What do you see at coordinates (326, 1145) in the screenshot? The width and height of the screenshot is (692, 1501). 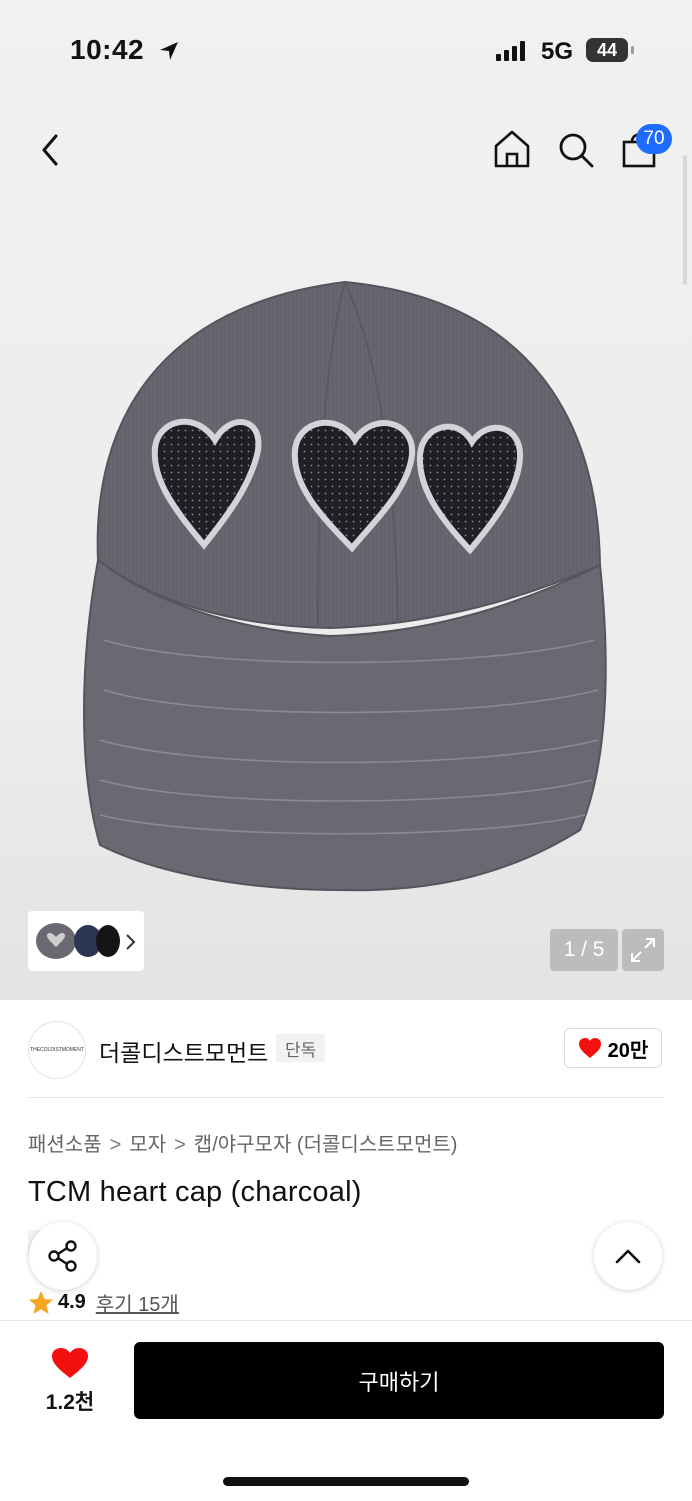 I see `breadcrumb-level3: 캡/야구모자 (더콜디스트모먼트)` at bounding box center [326, 1145].